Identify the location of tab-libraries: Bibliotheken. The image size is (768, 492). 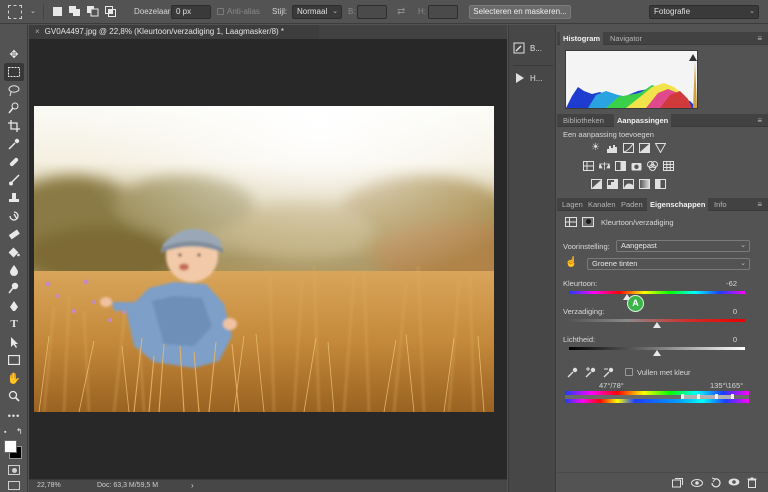
(583, 120).